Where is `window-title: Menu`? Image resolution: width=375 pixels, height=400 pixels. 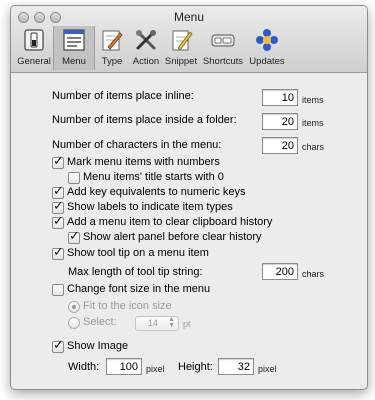
window-title: Menu is located at coordinates (189, 17).